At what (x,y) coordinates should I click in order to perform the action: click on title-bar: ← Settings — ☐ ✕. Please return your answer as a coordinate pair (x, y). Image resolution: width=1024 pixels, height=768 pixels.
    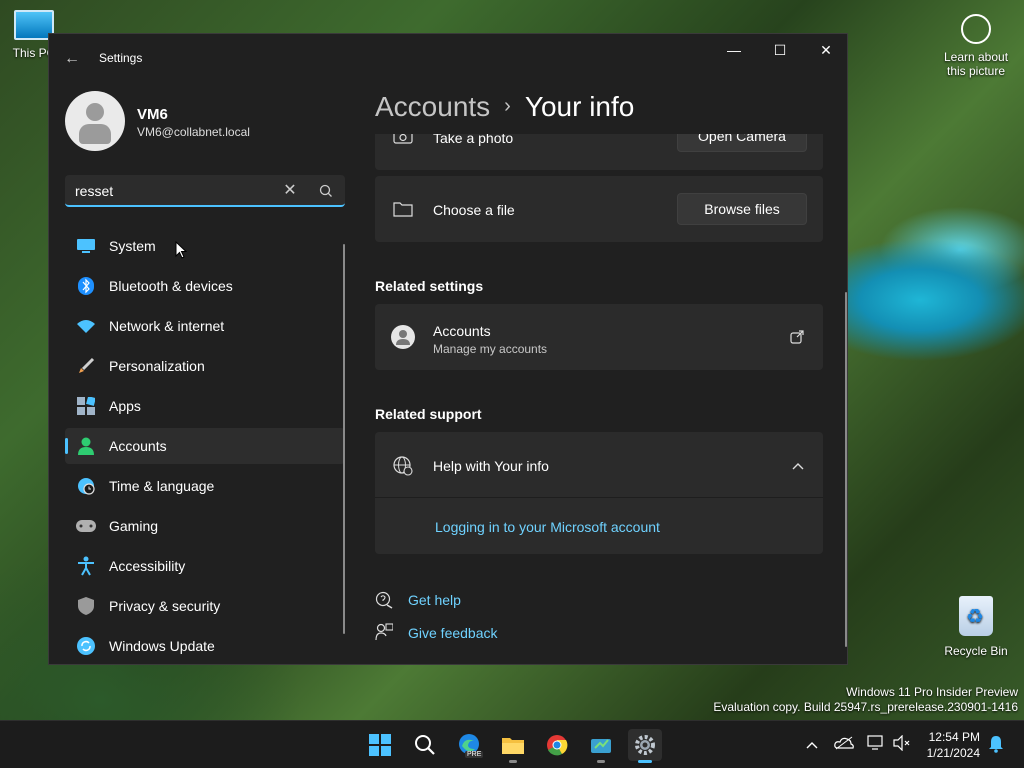
    Looking at the image, I should click on (448, 58).